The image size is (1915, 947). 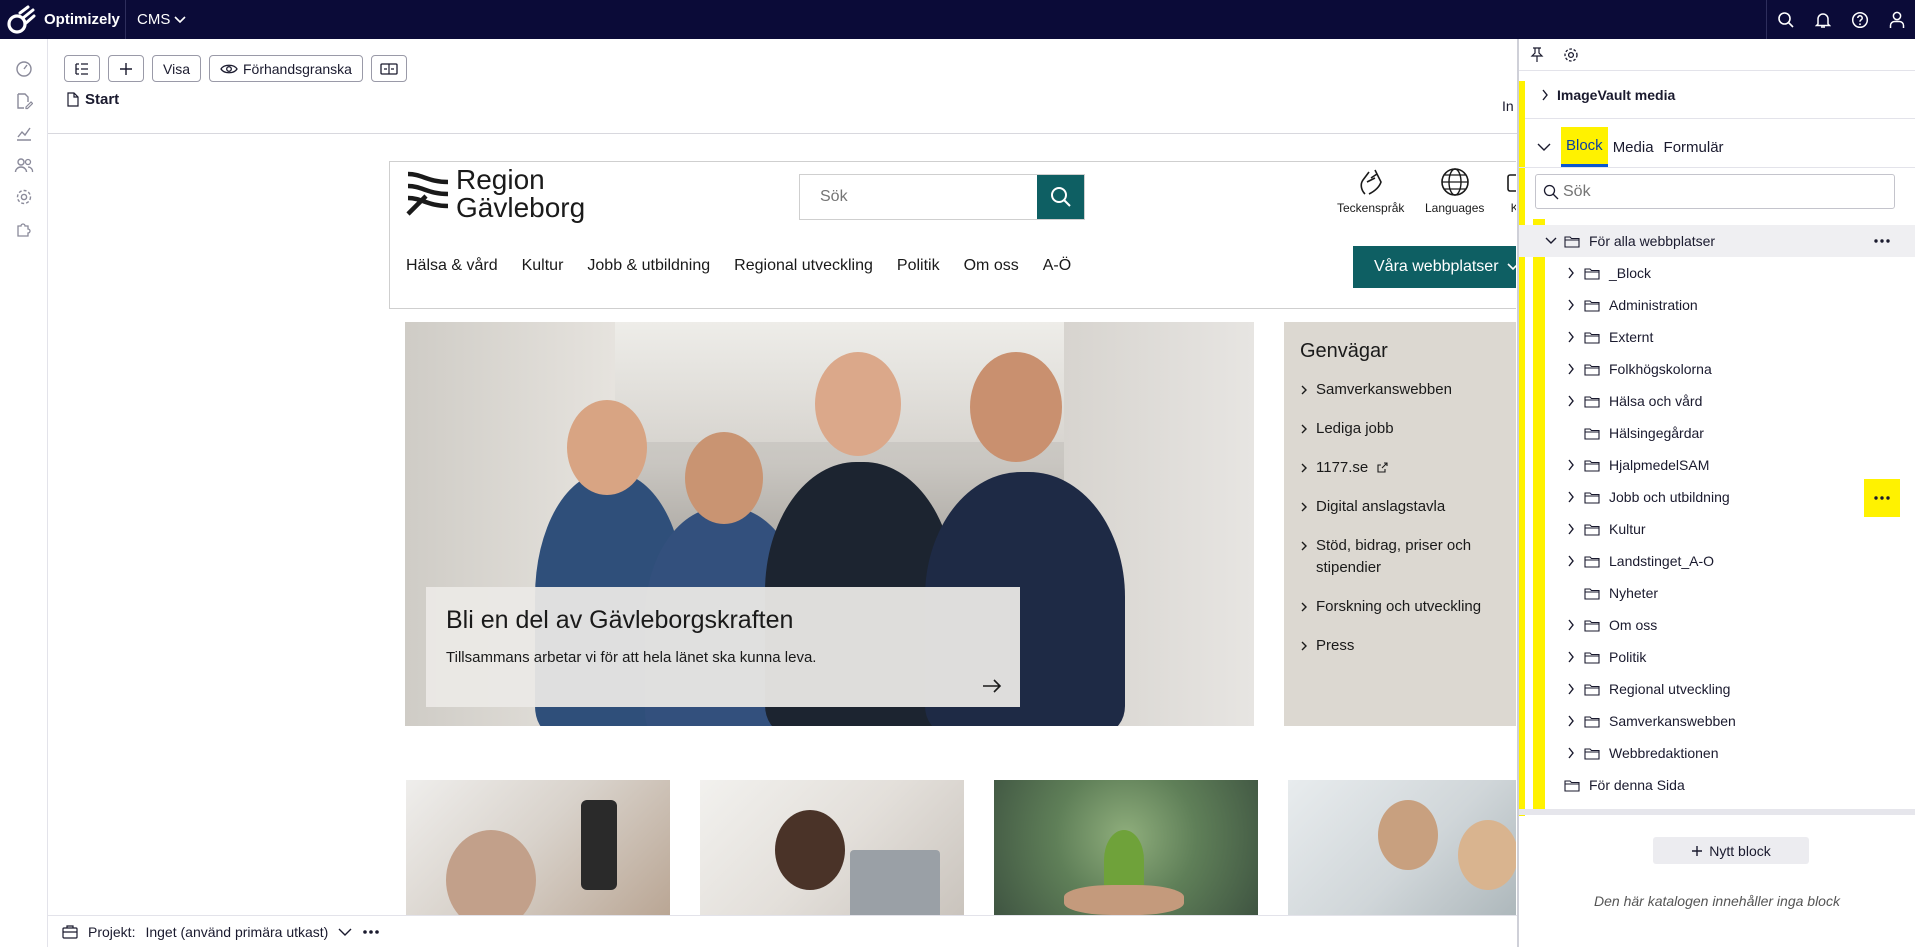 I want to click on panel-settings-button, so click(x=1571, y=55).